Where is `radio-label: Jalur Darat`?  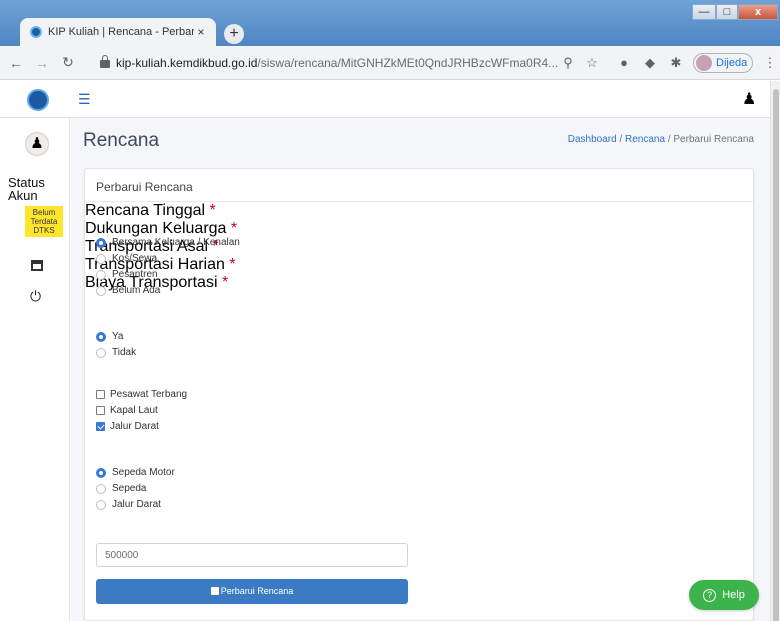
radio-label: Jalur Darat is located at coordinates (136, 504).